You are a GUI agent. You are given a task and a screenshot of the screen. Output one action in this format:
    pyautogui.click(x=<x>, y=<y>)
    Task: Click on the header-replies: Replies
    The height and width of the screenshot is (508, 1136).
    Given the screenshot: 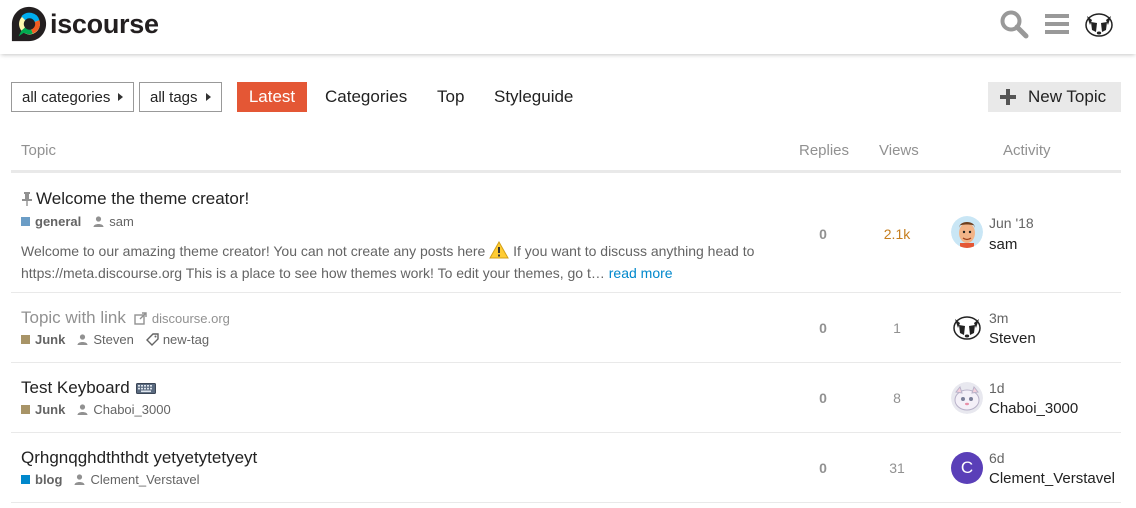 What is the action you would take?
    pyautogui.click(x=824, y=150)
    